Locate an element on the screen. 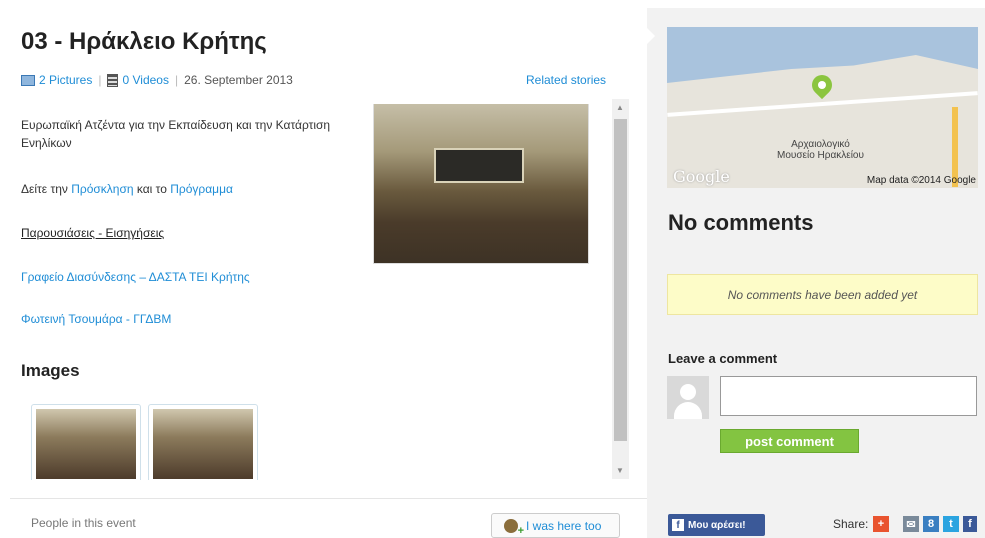  people-label: People in this event is located at coordinates (83, 523).